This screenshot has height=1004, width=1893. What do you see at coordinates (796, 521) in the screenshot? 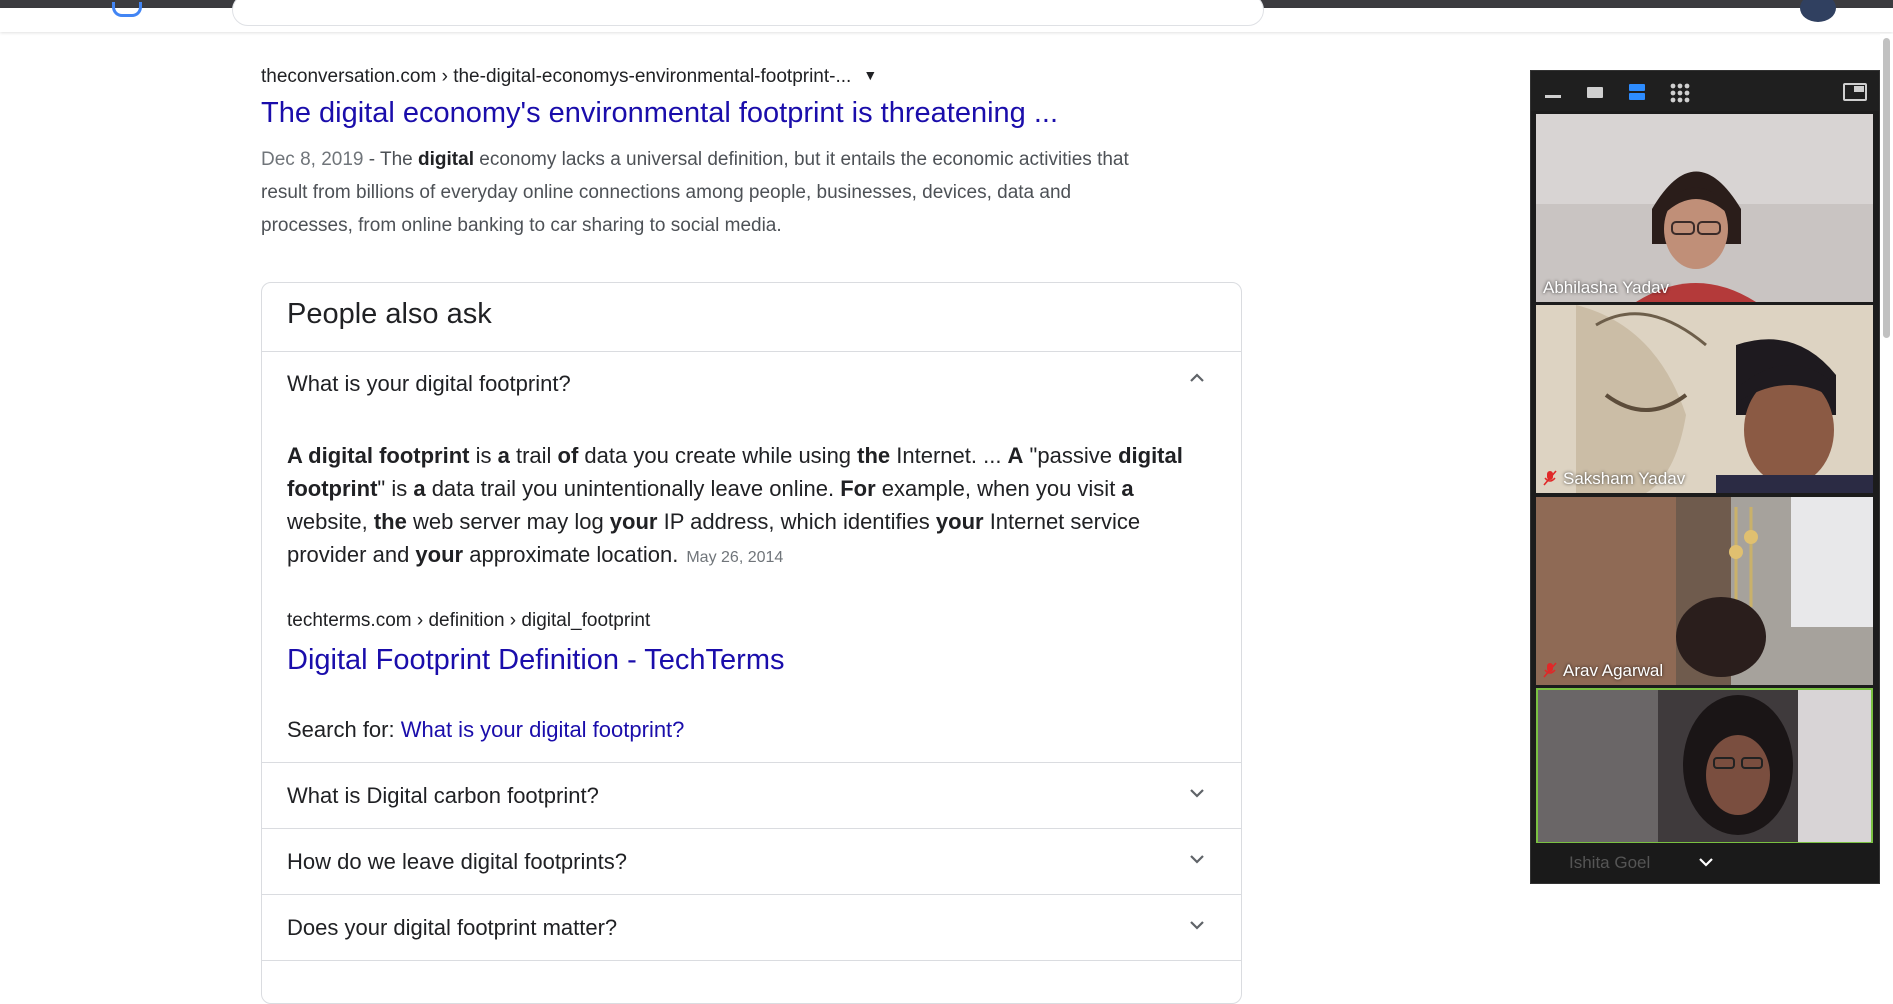
I see `answer-text: IP address, which identifies` at bounding box center [796, 521].